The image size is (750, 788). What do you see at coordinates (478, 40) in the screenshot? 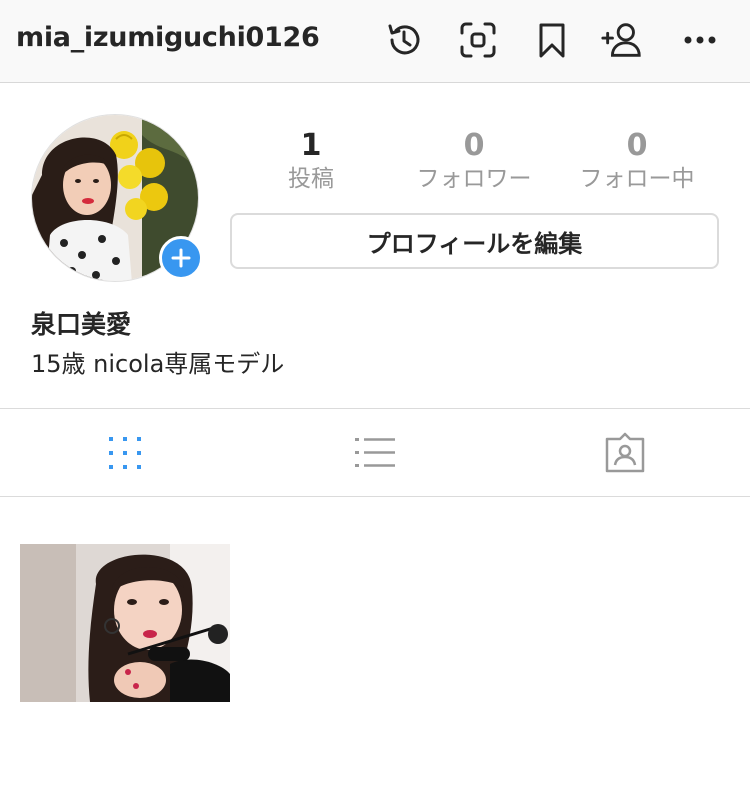
I see `nametag-scan-icon` at bounding box center [478, 40].